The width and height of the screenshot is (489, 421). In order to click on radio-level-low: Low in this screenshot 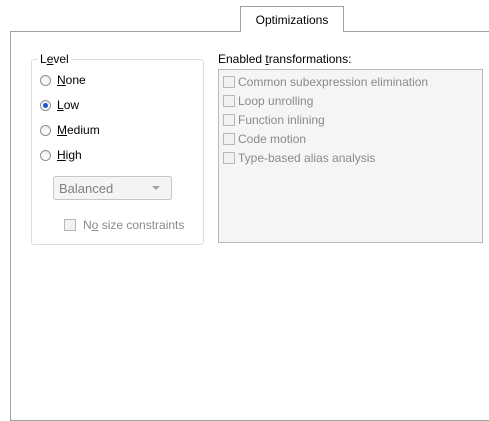, I will do `click(59, 105)`.